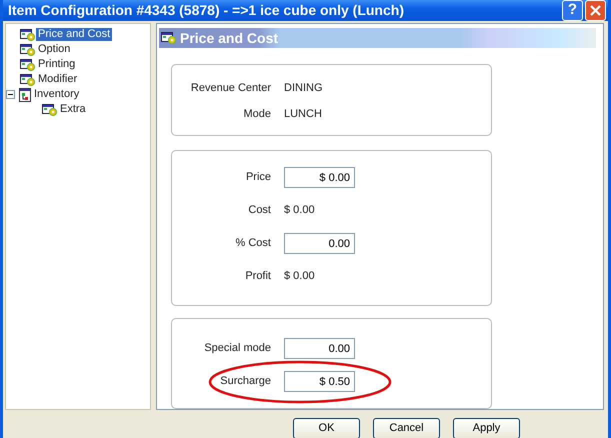  I want to click on field-label: Mode, so click(257, 114).